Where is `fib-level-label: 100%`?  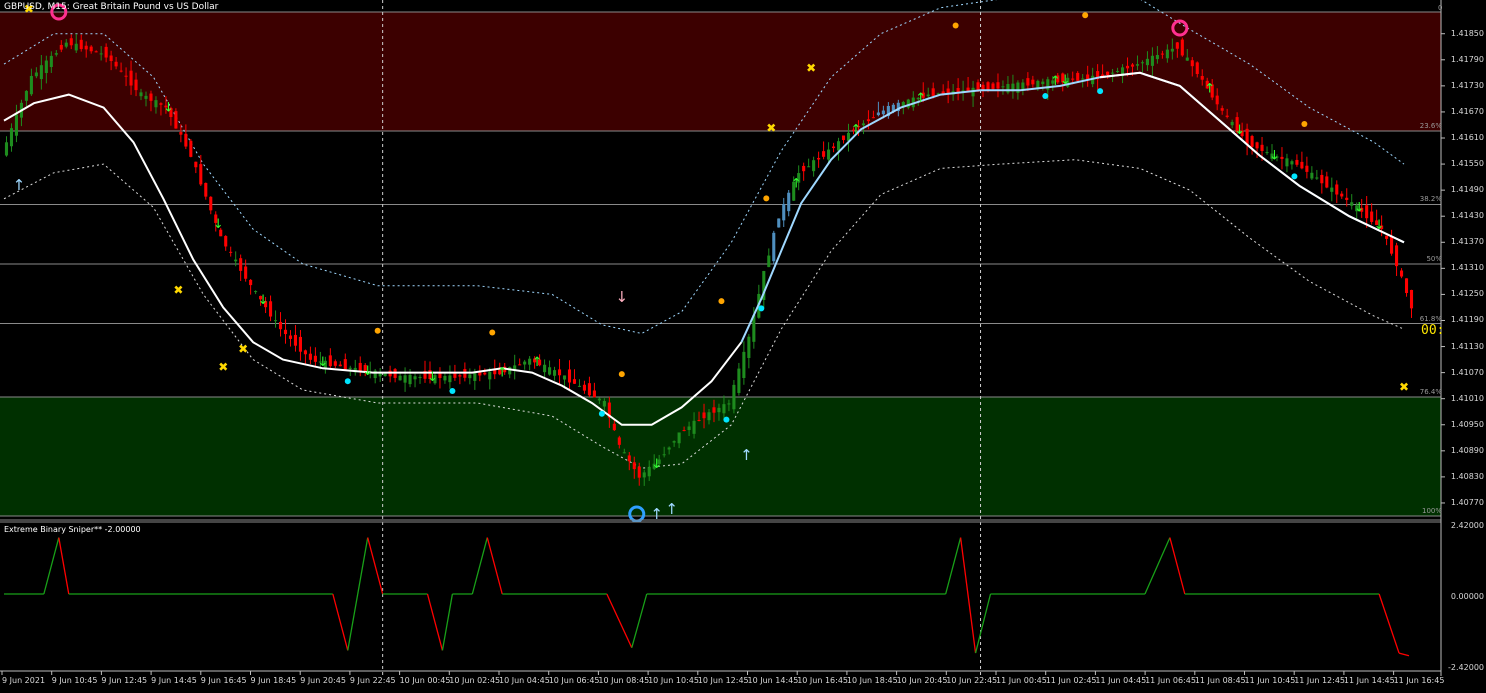 fib-level-label: 100% is located at coordinates (1431, 511).